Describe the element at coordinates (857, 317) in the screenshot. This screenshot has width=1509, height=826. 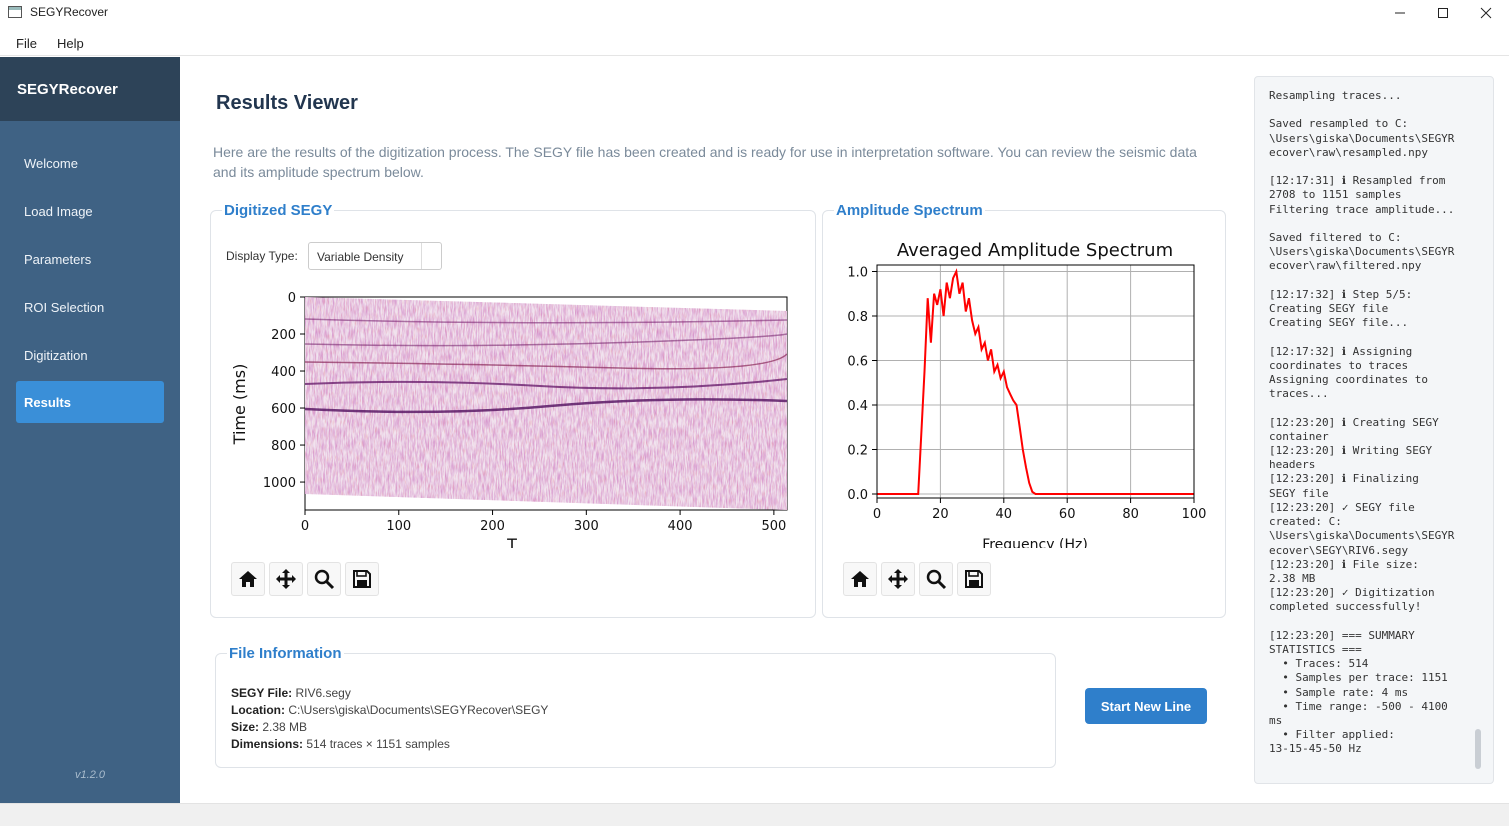
I see `spectrum-y-tick-label: 0.8` at that location.